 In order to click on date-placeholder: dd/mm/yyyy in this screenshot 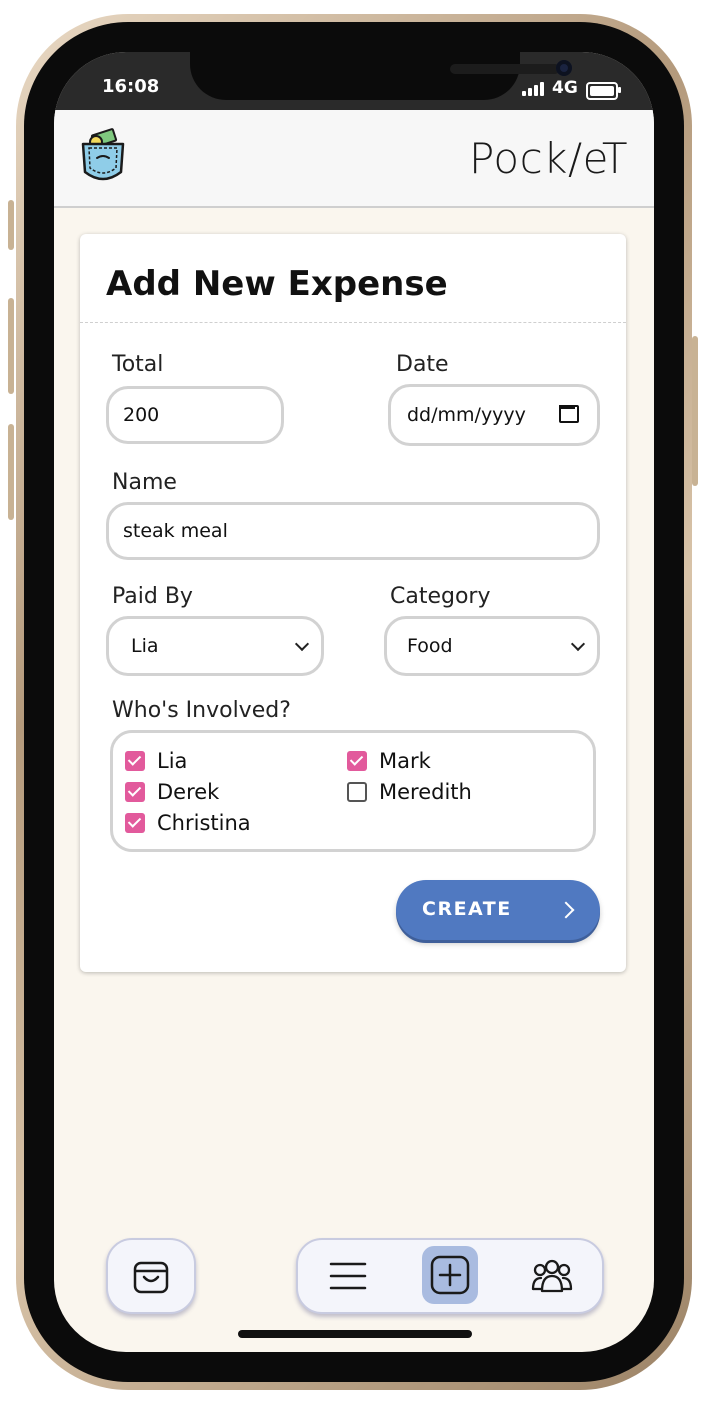, I will do `click(466, 415)`.